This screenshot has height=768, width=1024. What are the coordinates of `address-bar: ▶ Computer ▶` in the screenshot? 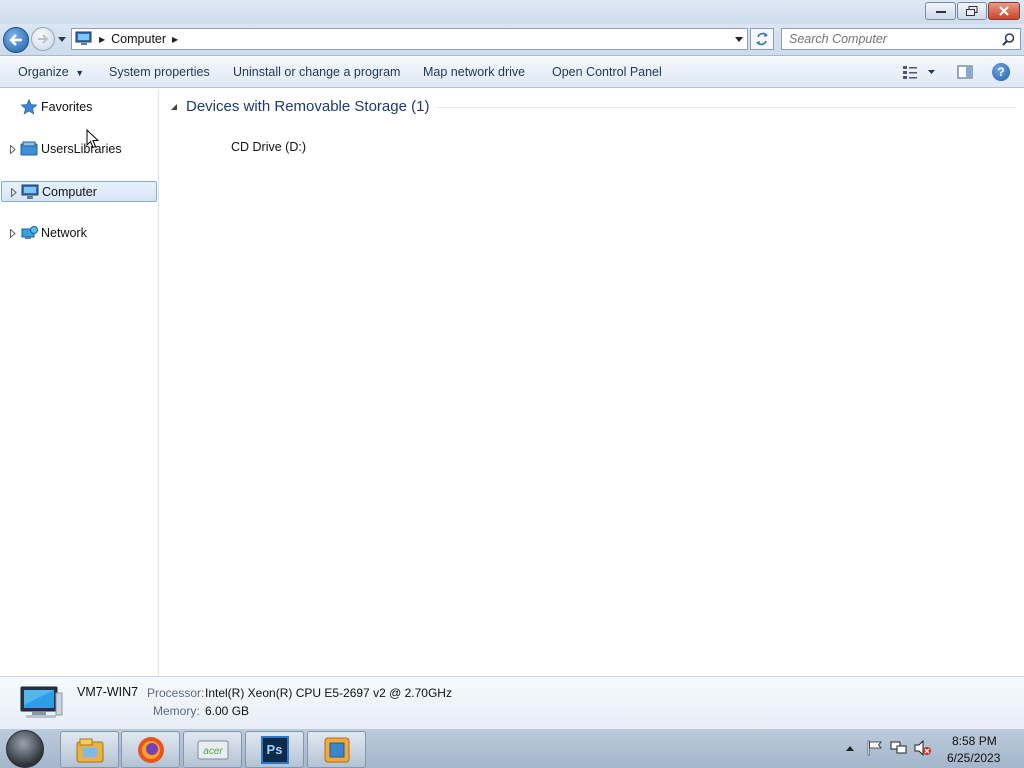 It's located at (409, 39).